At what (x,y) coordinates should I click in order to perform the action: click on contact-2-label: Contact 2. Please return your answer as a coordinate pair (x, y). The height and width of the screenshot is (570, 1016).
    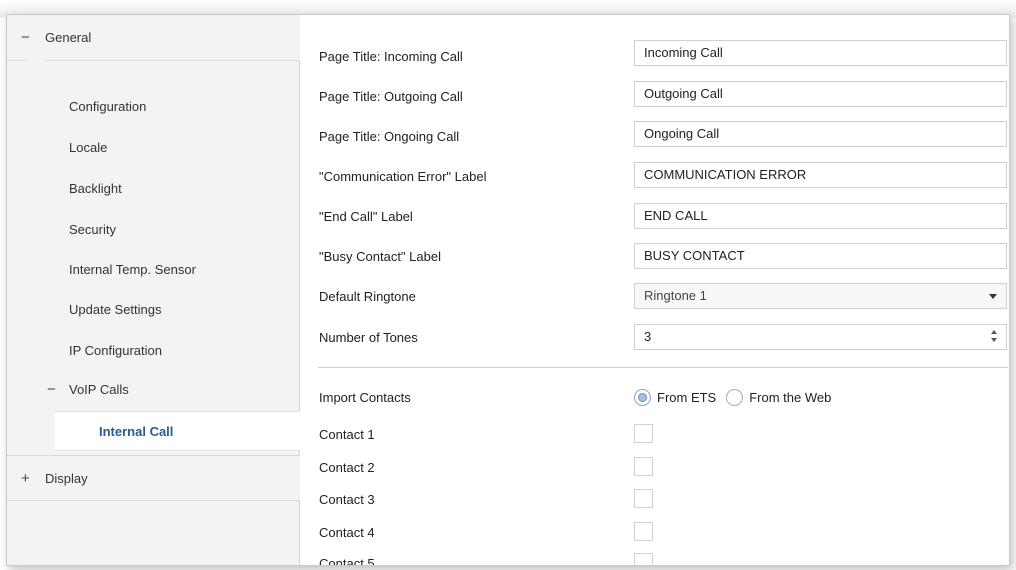
    Looking at the image, I should click on (347, 467).